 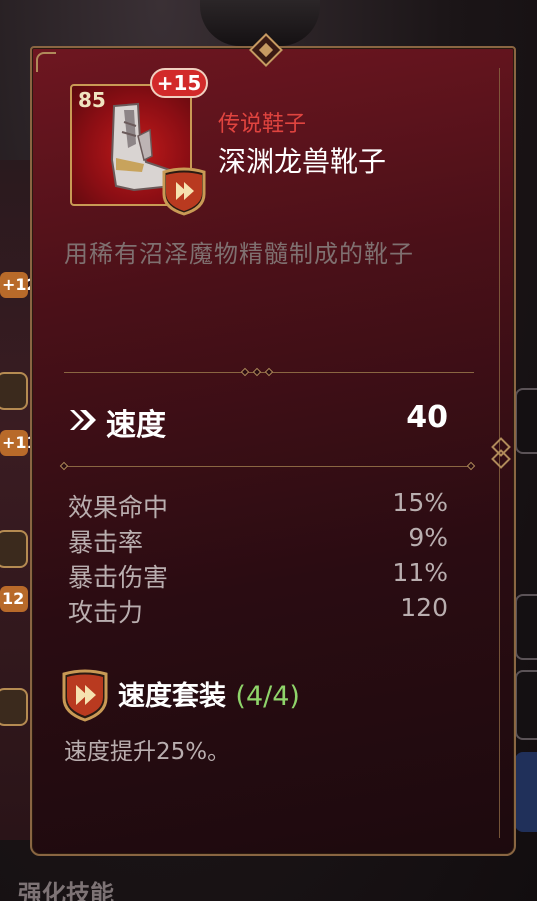 I want to click on set-effect: 速度提升25%。, so click(x=147, y=752).